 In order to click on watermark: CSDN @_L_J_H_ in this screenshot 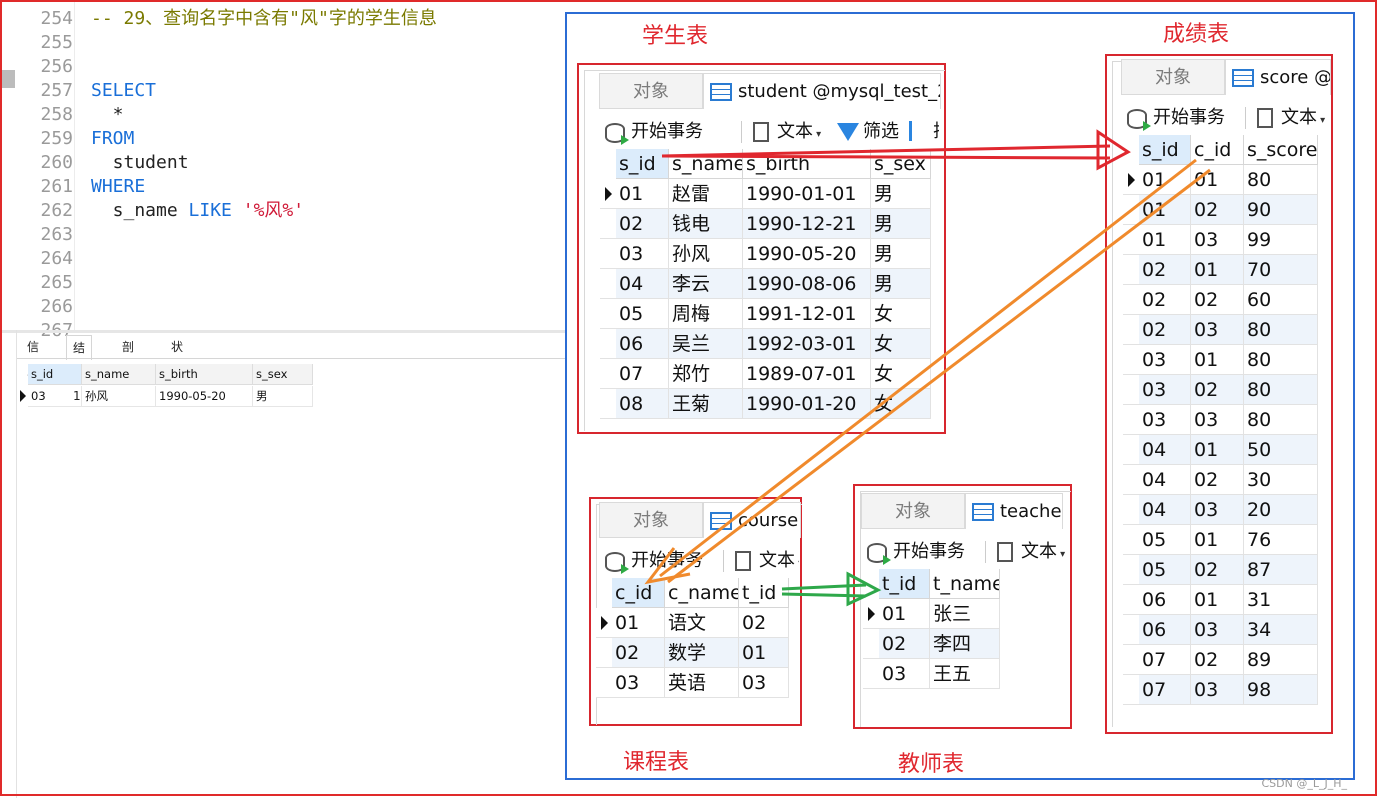, I will do `click(1304, 783)`.